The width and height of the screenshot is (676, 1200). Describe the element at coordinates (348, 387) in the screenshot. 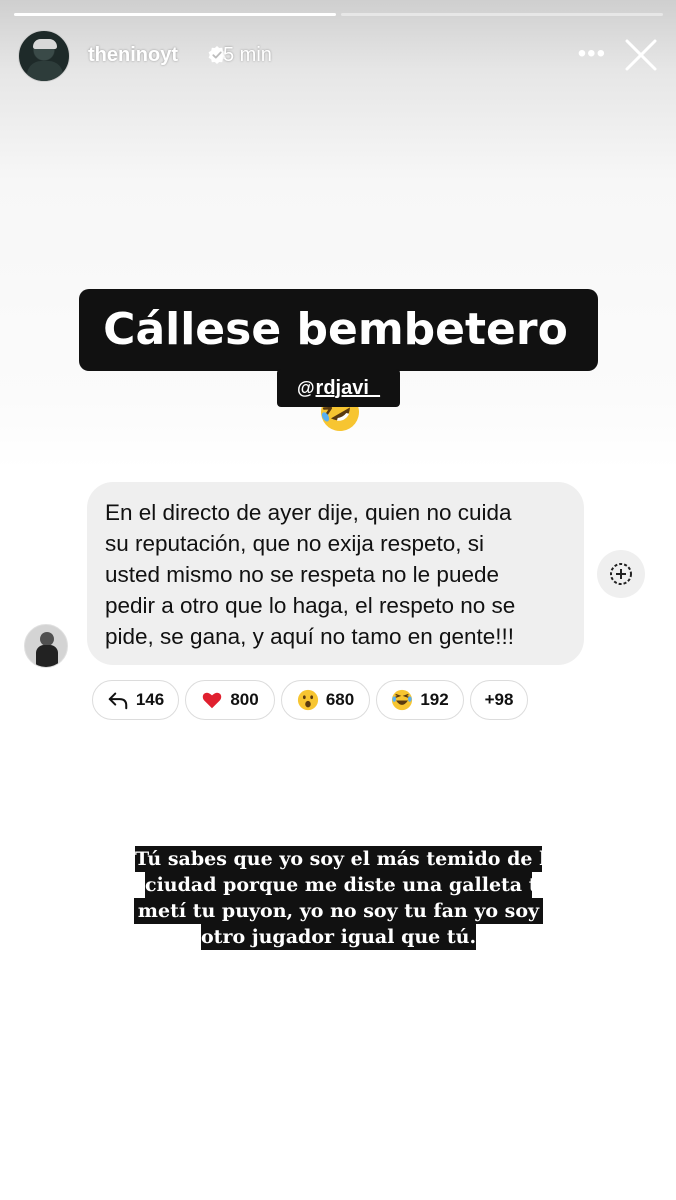

I see `mention-text: rdjavi_` at that location.